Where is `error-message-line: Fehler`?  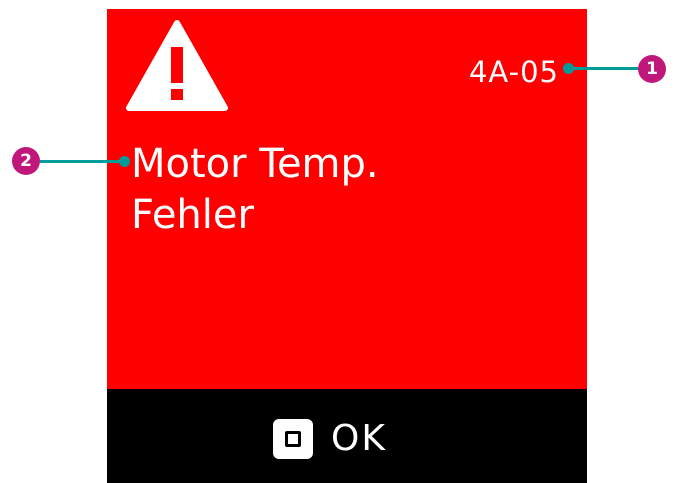
error-message-line: Fehler is located at coordinates (192, 215).